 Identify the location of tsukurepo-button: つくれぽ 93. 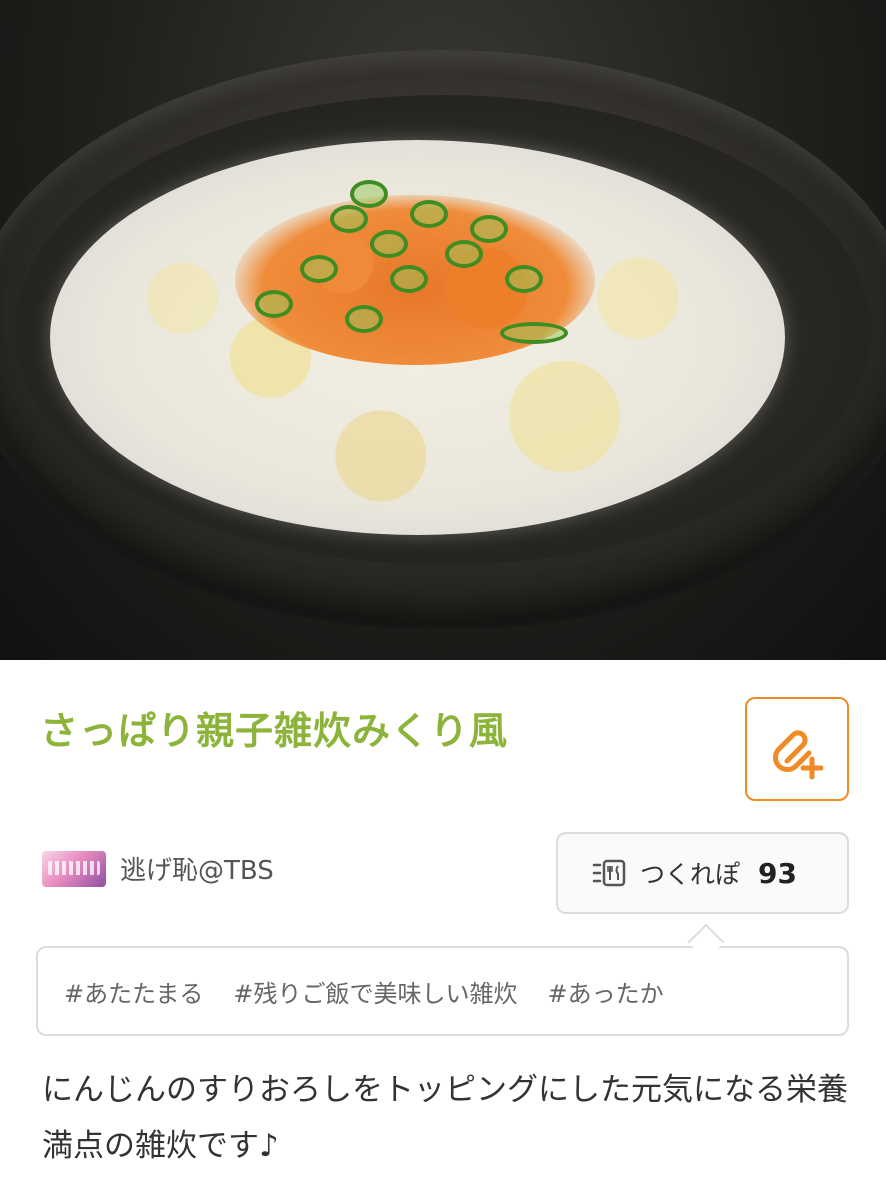
(702, 873).